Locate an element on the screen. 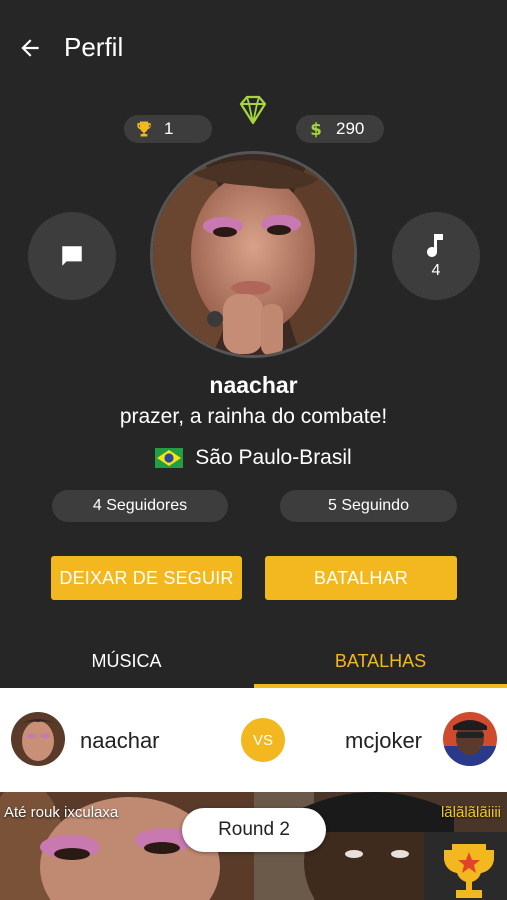  unfollow-button: DEIXAR DE SEGUIR is located at coordinates (146, 578).